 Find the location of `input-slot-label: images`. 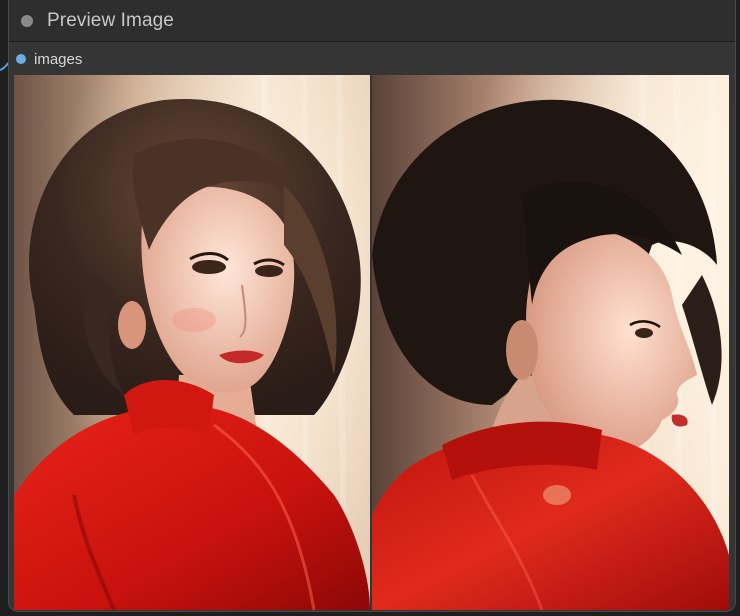

input-slot-label: images is located at coordinates (58, 59).